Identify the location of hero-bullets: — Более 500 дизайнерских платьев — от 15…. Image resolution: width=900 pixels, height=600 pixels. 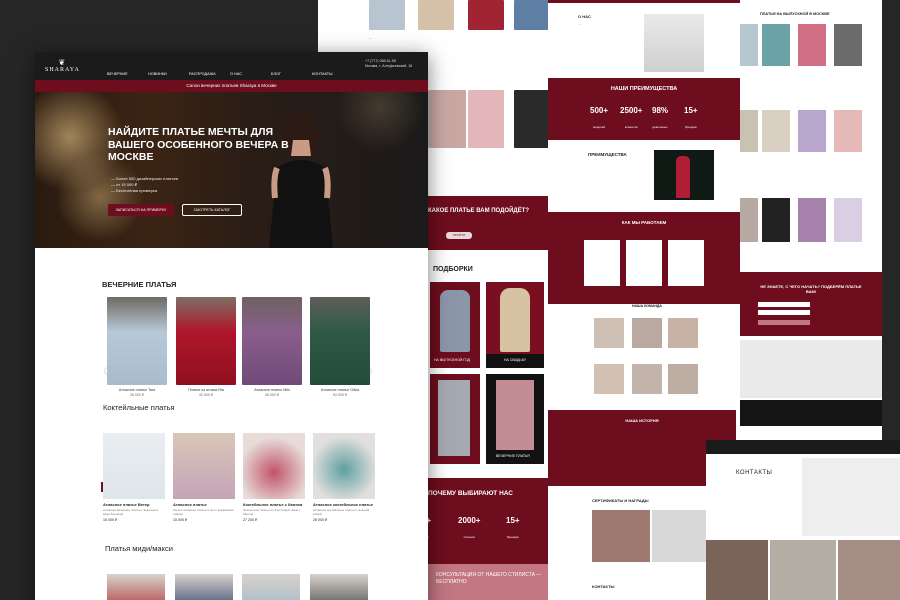
(144, 185).